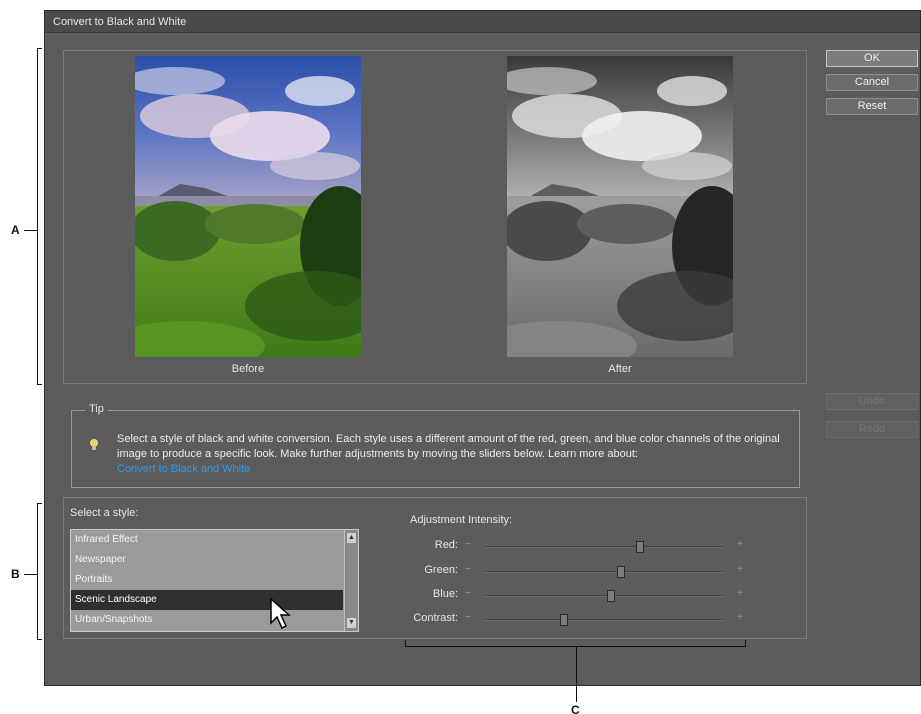 Image resolution: width=921 pixels, height=714 pixels. I want to click on callout-c-tick, so click(576, 674).